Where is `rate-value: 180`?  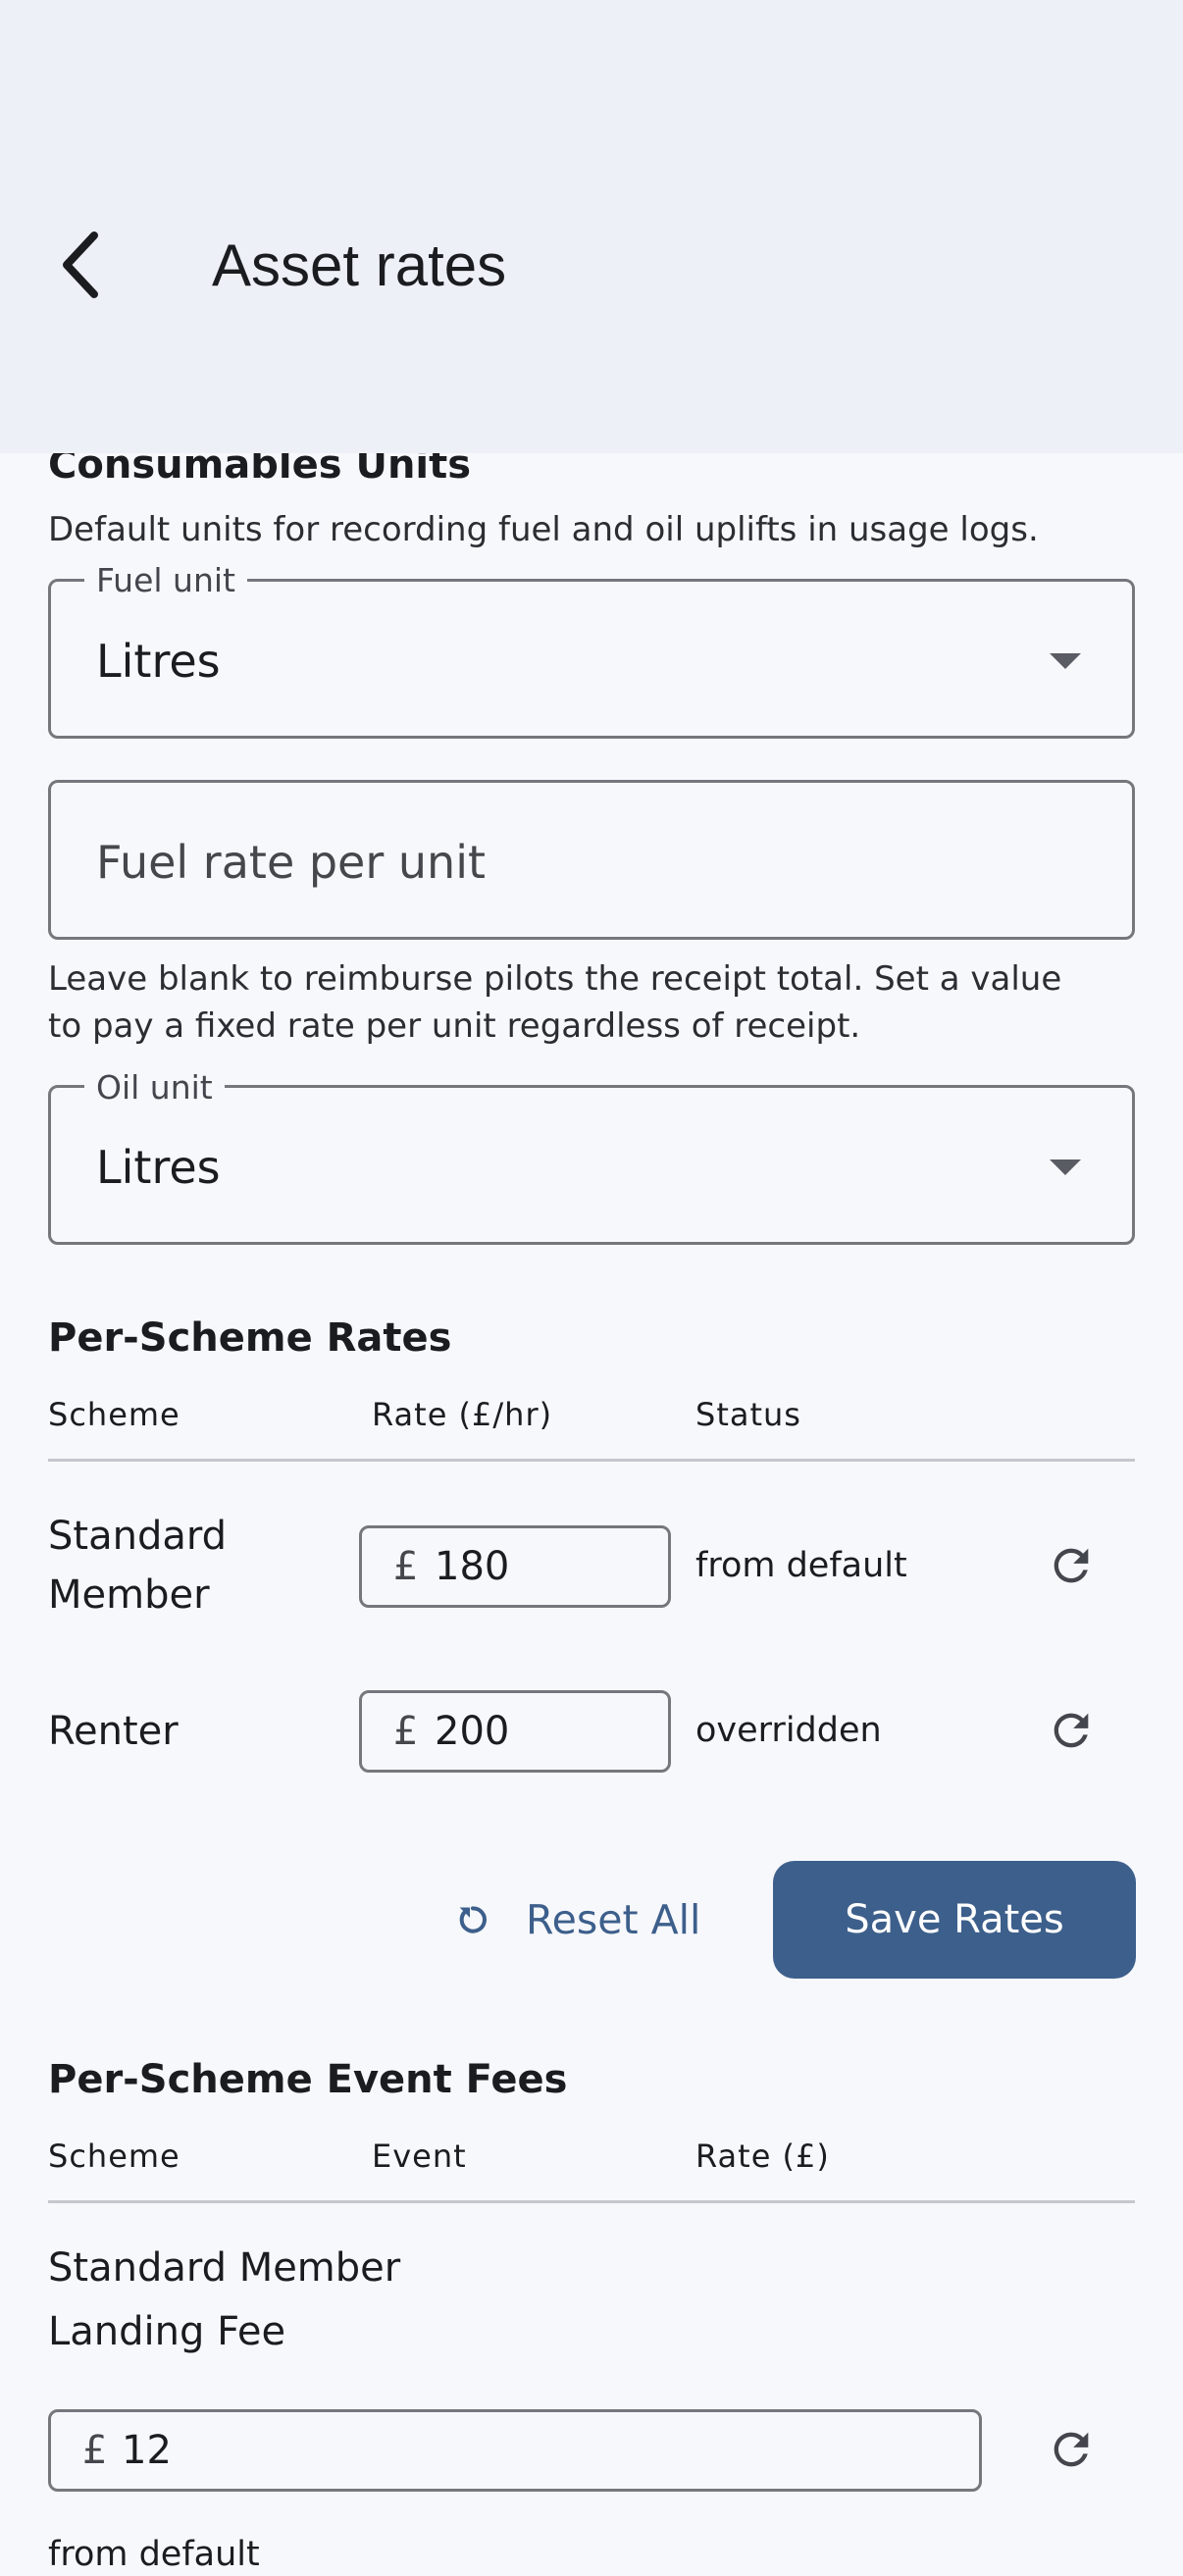 rate-value: 180 is located at coordinates (473, 1566).